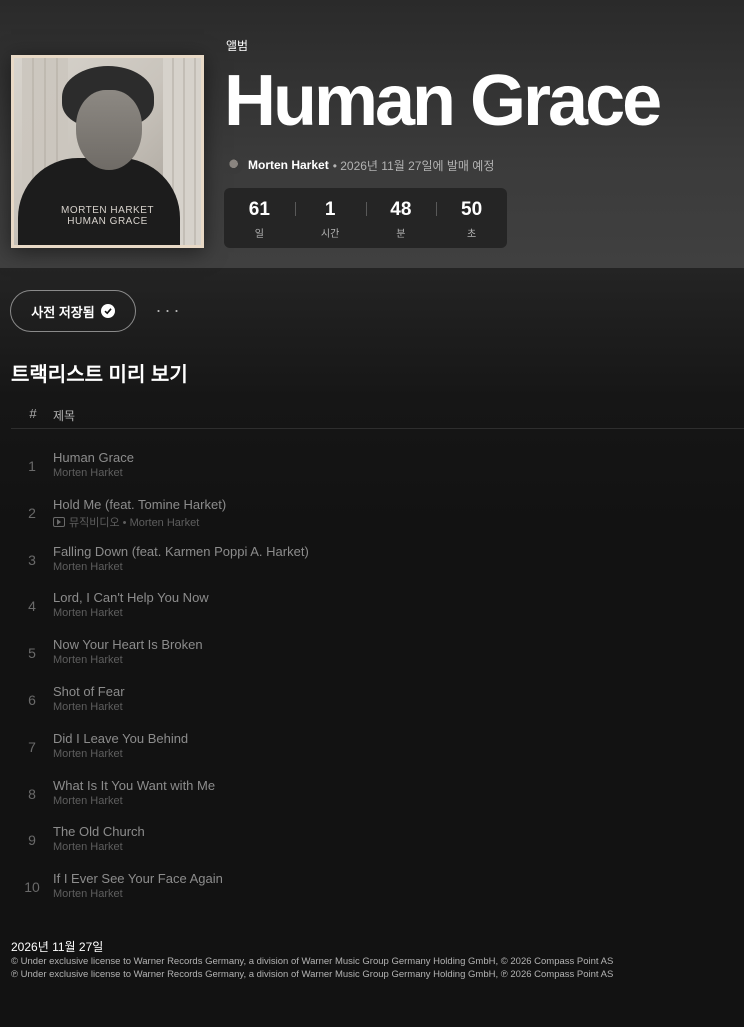  I want to click on track-title: Now Your Heart Is Broken, so click(128, 645).